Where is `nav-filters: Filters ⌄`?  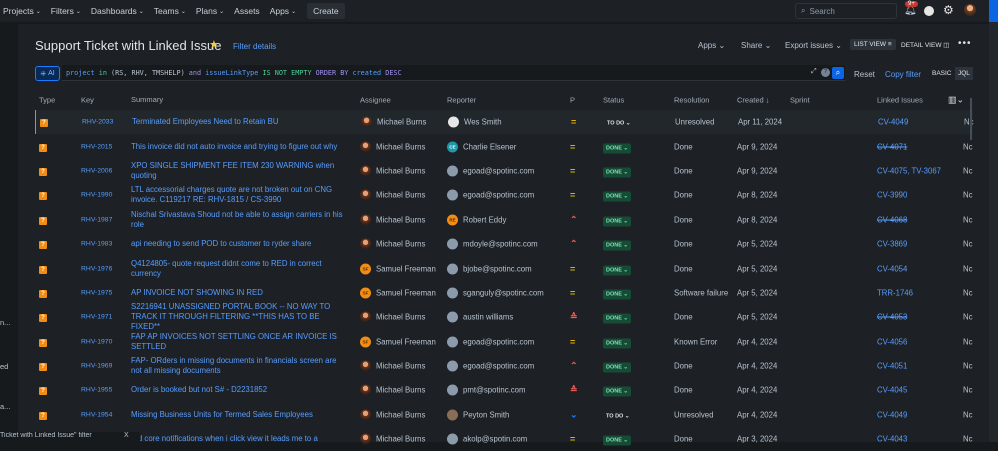
nav-filters: Filters ⌄ is located at coordinates (66, 11).